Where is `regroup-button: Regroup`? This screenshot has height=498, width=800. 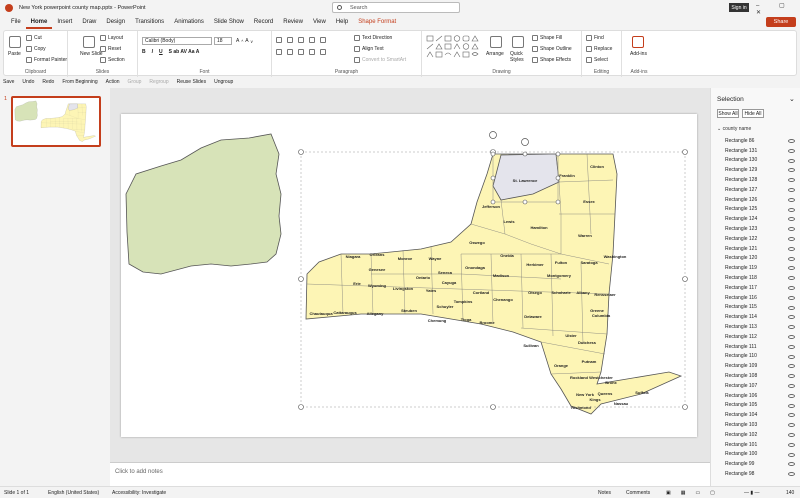
regroup-button: Regroup is located at coordinates (158, 82).